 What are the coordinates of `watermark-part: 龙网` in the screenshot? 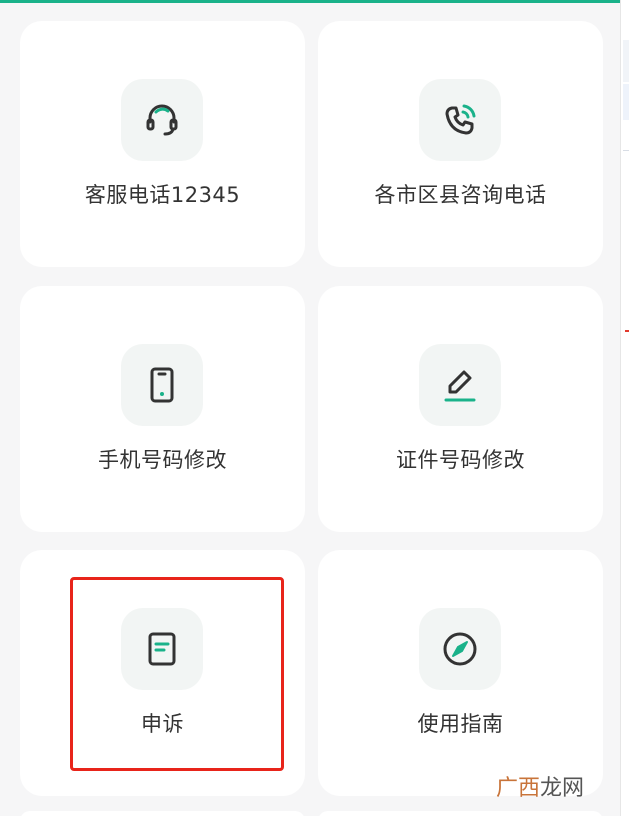 It's located at (562, 788).